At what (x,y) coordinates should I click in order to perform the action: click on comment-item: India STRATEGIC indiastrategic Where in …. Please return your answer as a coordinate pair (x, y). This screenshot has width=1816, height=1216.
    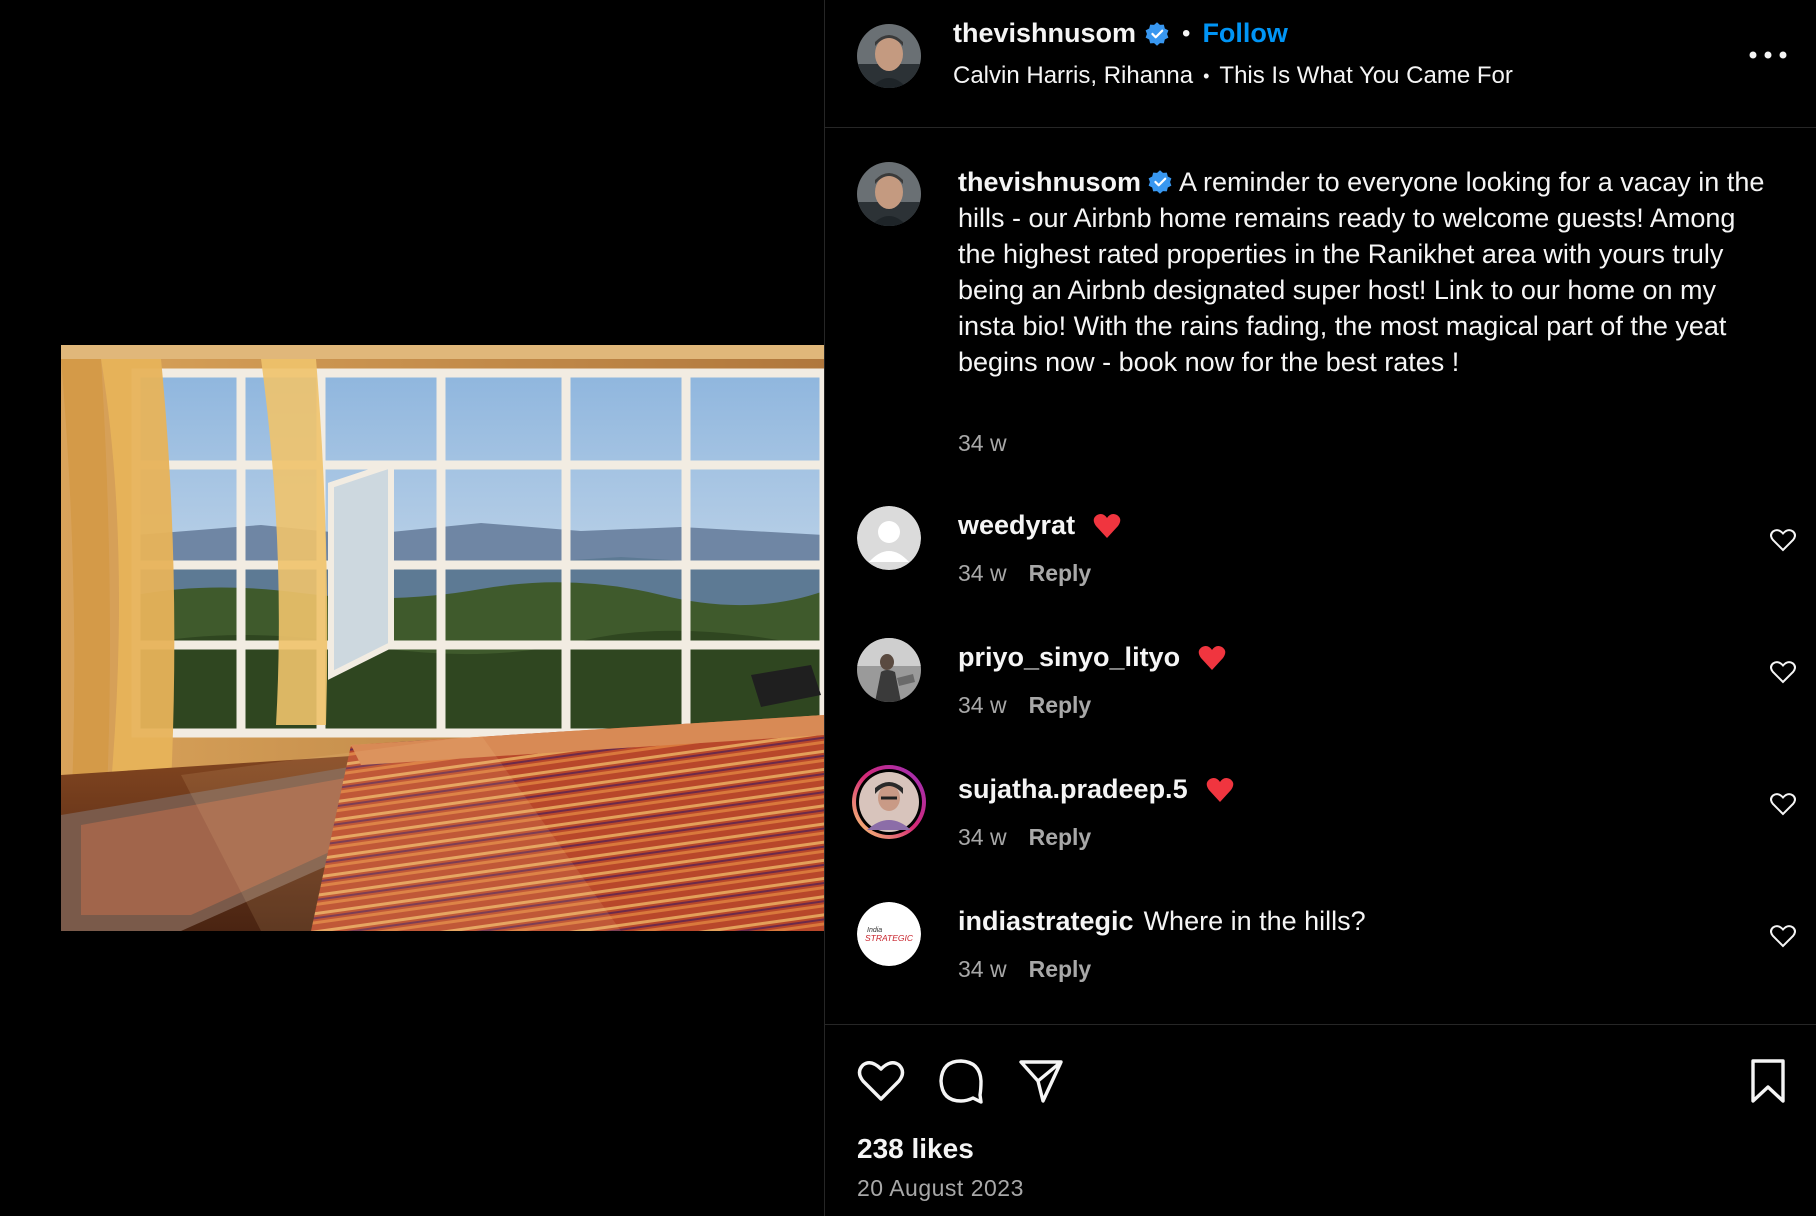
    Looking at the image, I should click on (1320, 962).